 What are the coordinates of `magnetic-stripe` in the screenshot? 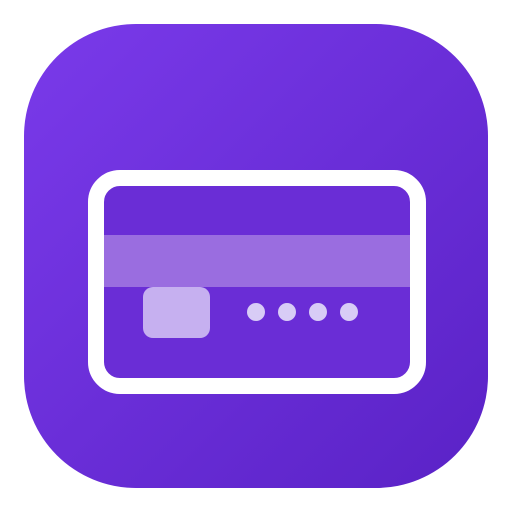 It's located at (257, 261).